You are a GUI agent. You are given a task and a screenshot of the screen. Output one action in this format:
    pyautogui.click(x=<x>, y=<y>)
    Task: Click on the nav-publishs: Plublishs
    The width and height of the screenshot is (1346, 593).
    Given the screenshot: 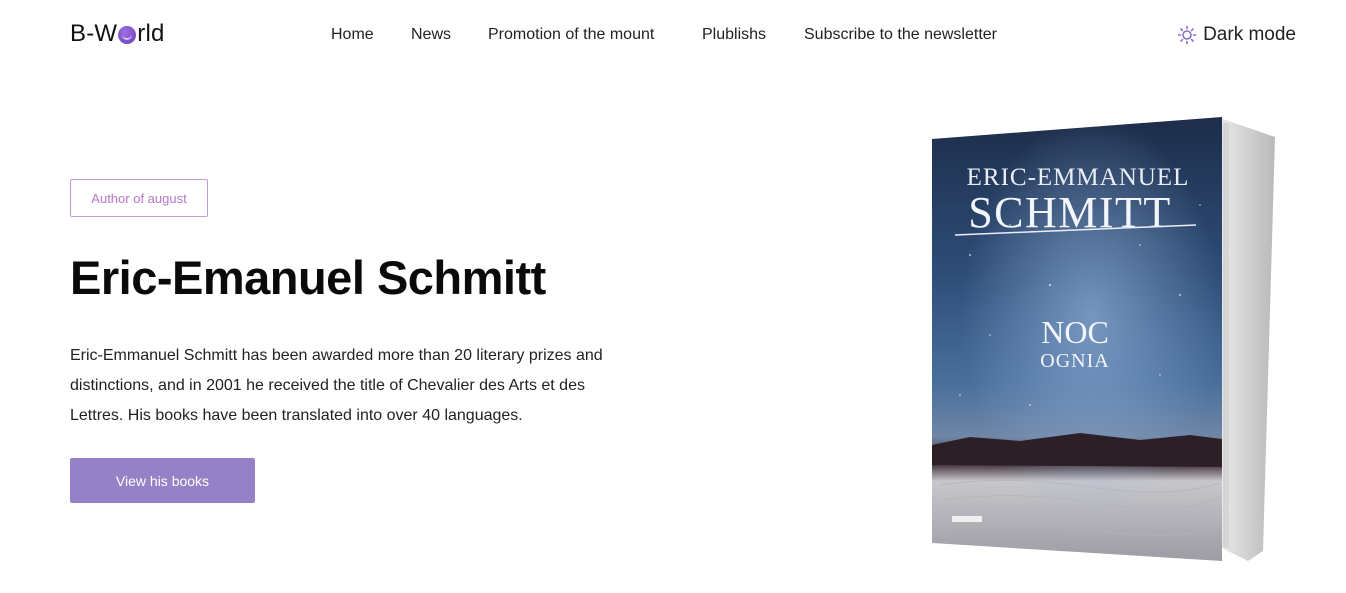 What is the action you would take?
    pyautogui.click(x=734, y=35)
    